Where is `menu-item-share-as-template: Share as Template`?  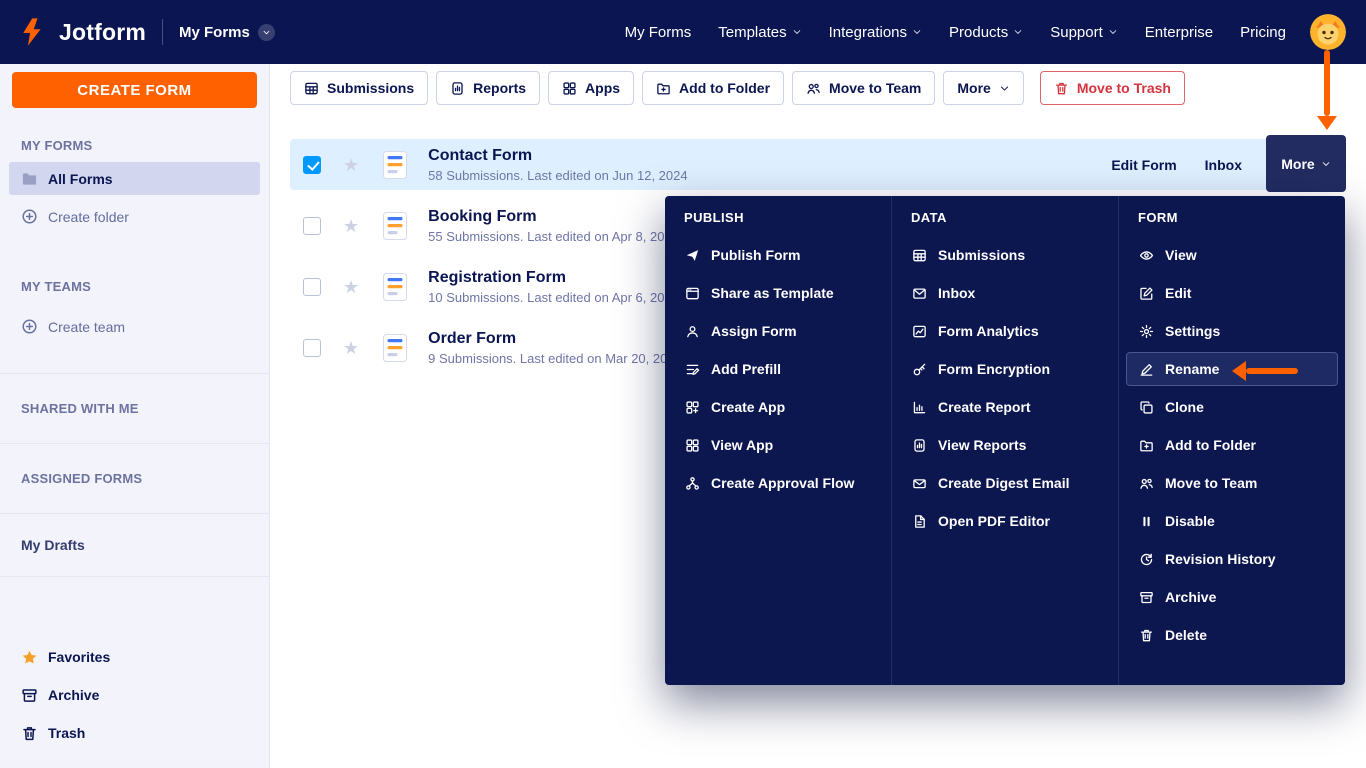 menu-item-share-as-template: Share as Template is located at coordinates (778, 293).